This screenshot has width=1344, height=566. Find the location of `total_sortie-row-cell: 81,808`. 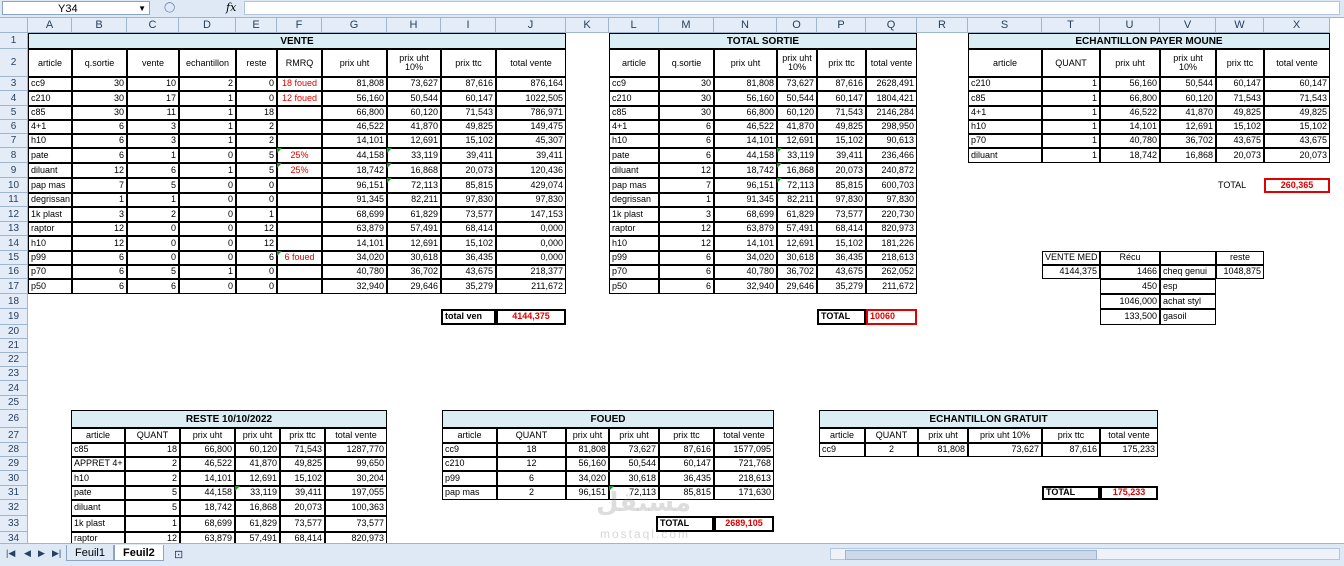

total_sortie-row-cell: 81,808 is located at coordinates (745, 84).